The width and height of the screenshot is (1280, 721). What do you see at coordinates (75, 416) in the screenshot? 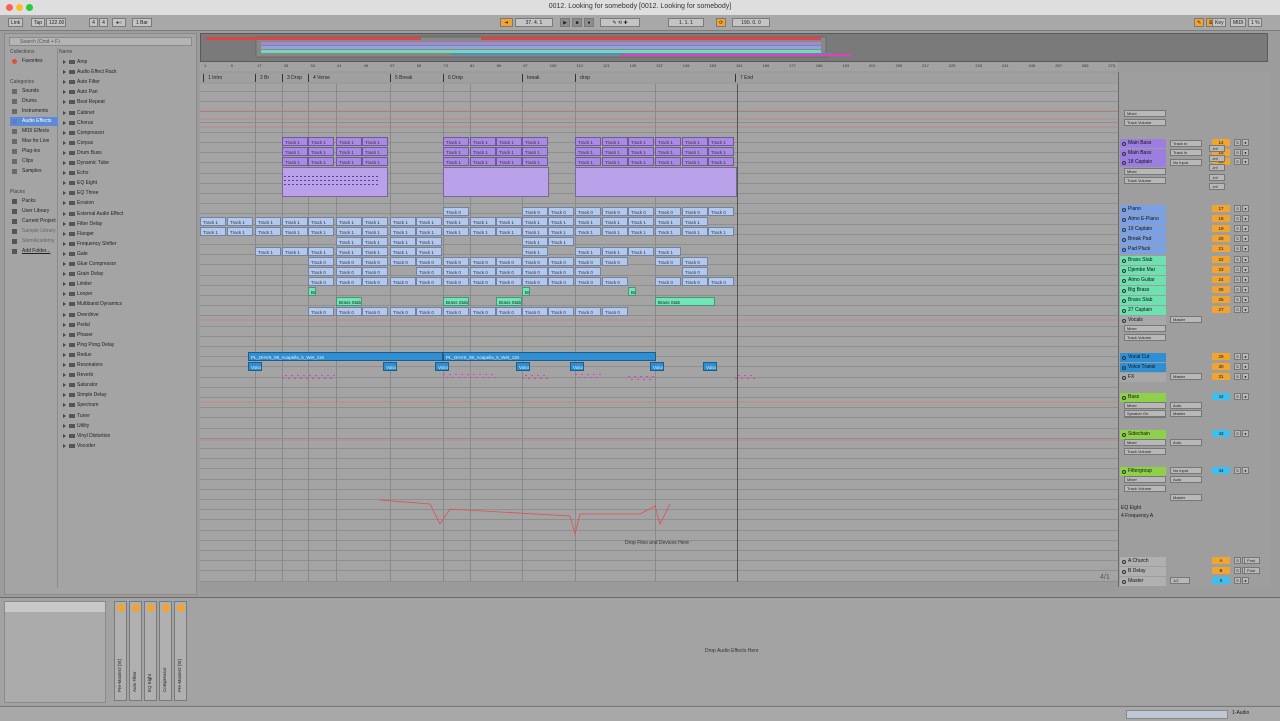
I see `device-item: Tuner` at bounding box center [75, 416].